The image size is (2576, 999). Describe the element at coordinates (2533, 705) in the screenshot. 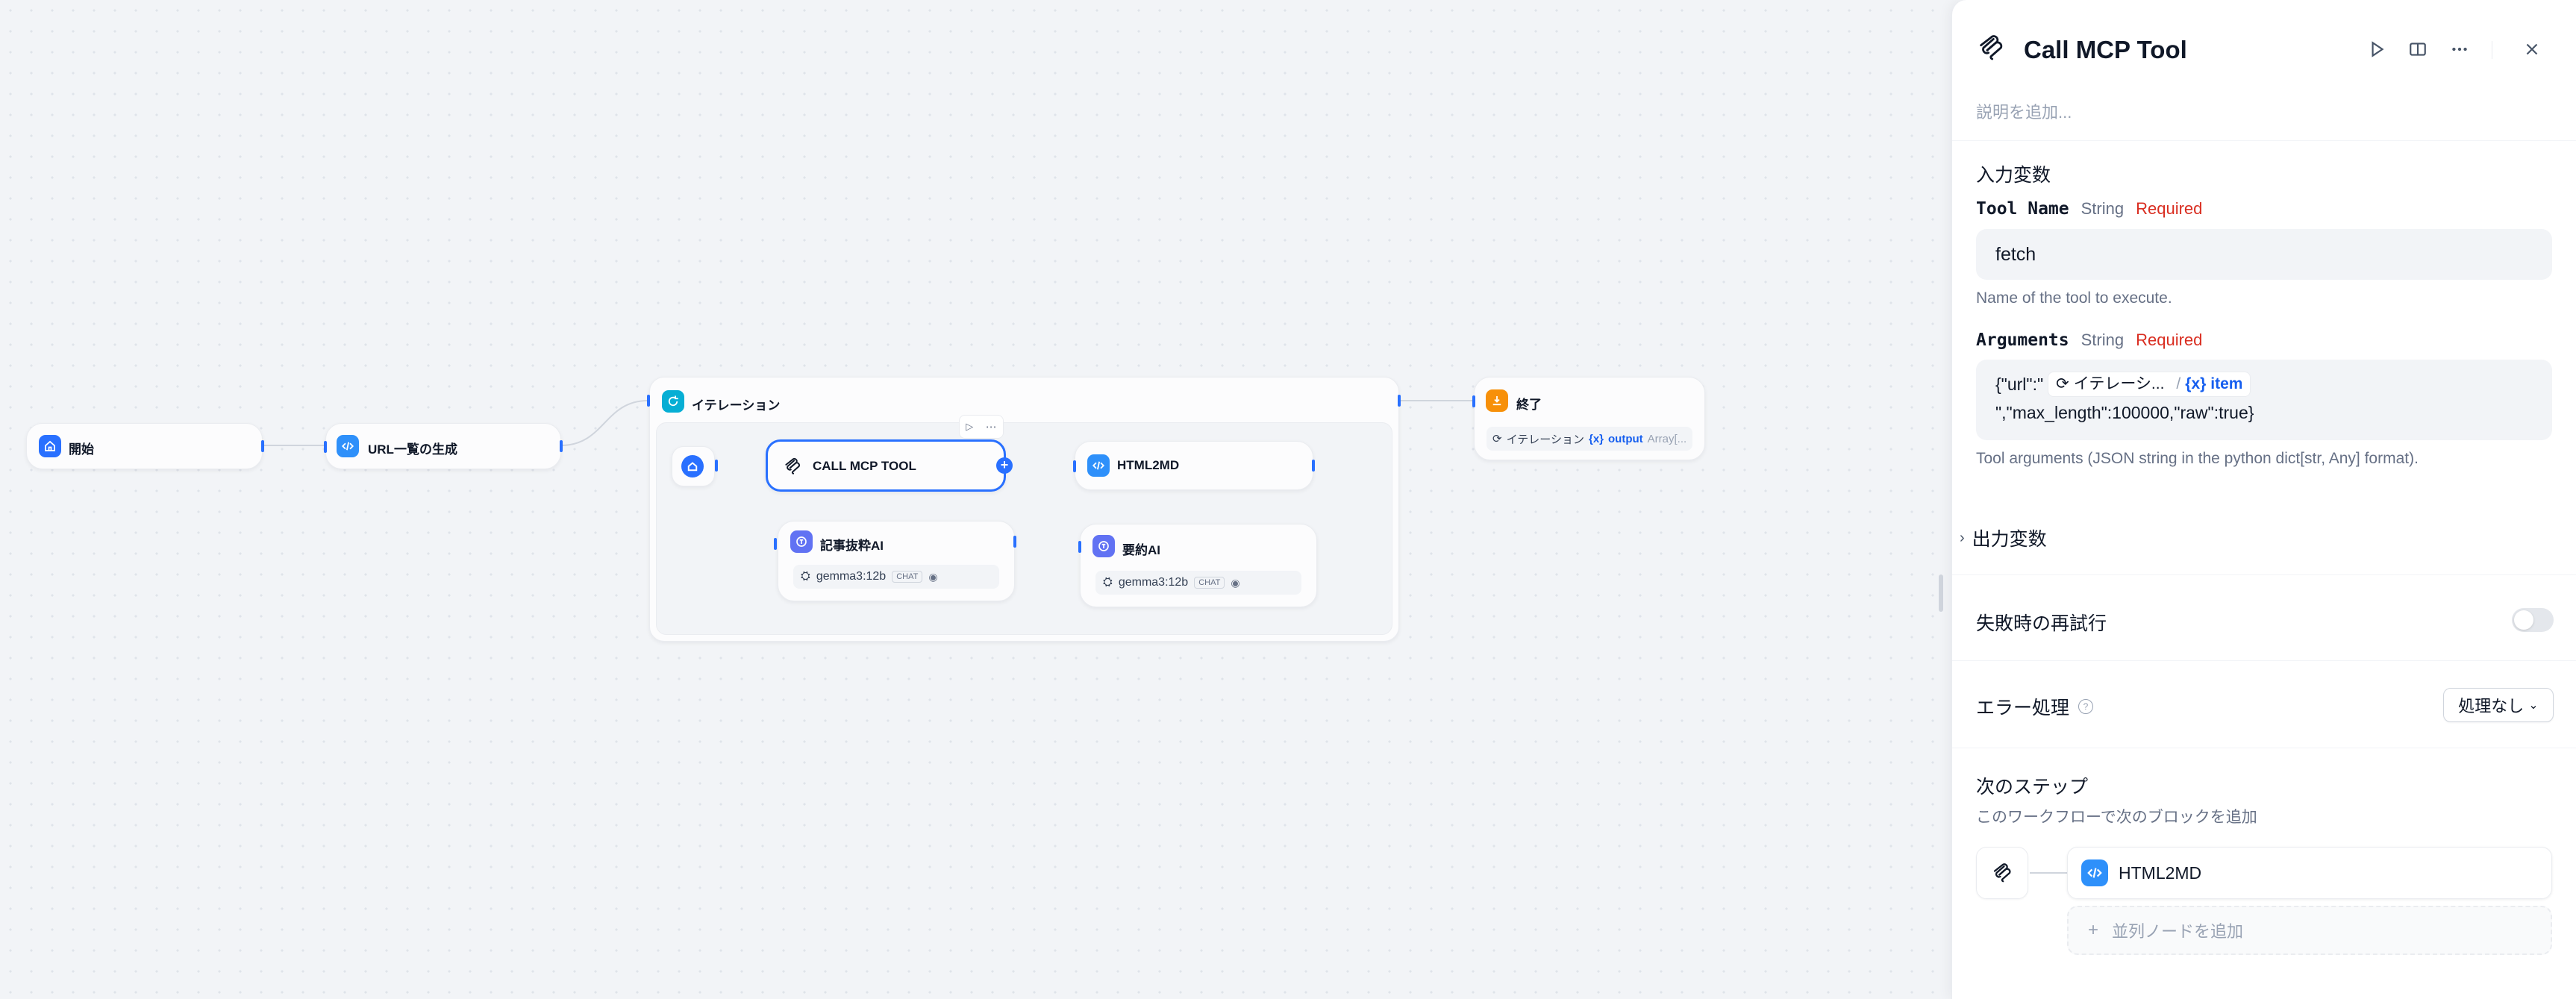

I see `chevron-down-icon: ⌄` at that location.